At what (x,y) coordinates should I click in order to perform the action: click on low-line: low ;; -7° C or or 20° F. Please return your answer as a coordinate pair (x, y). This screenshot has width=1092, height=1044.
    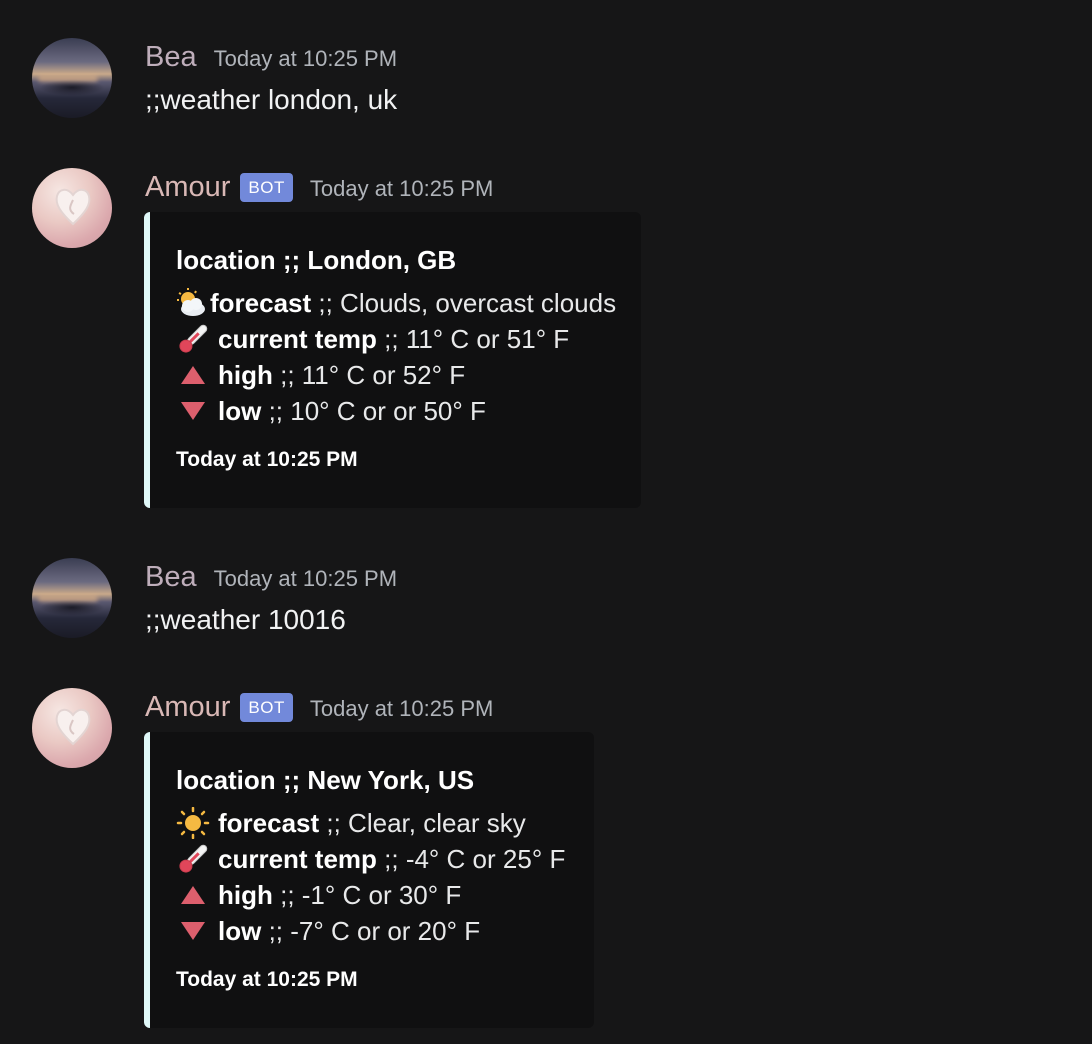
    Looking at the image, I should click on (328, 931).